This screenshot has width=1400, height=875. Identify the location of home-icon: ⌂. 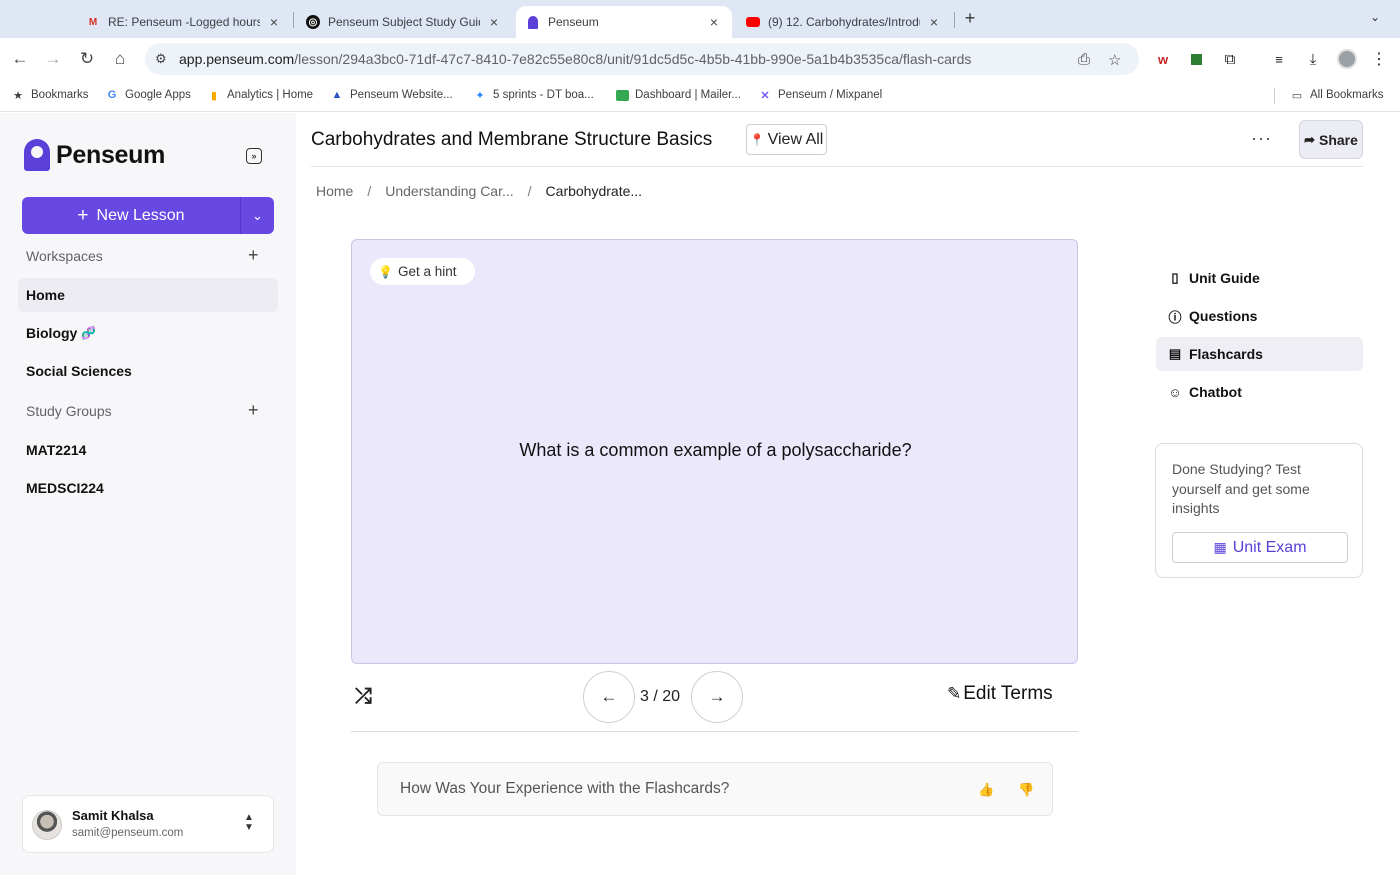
(120, 59).